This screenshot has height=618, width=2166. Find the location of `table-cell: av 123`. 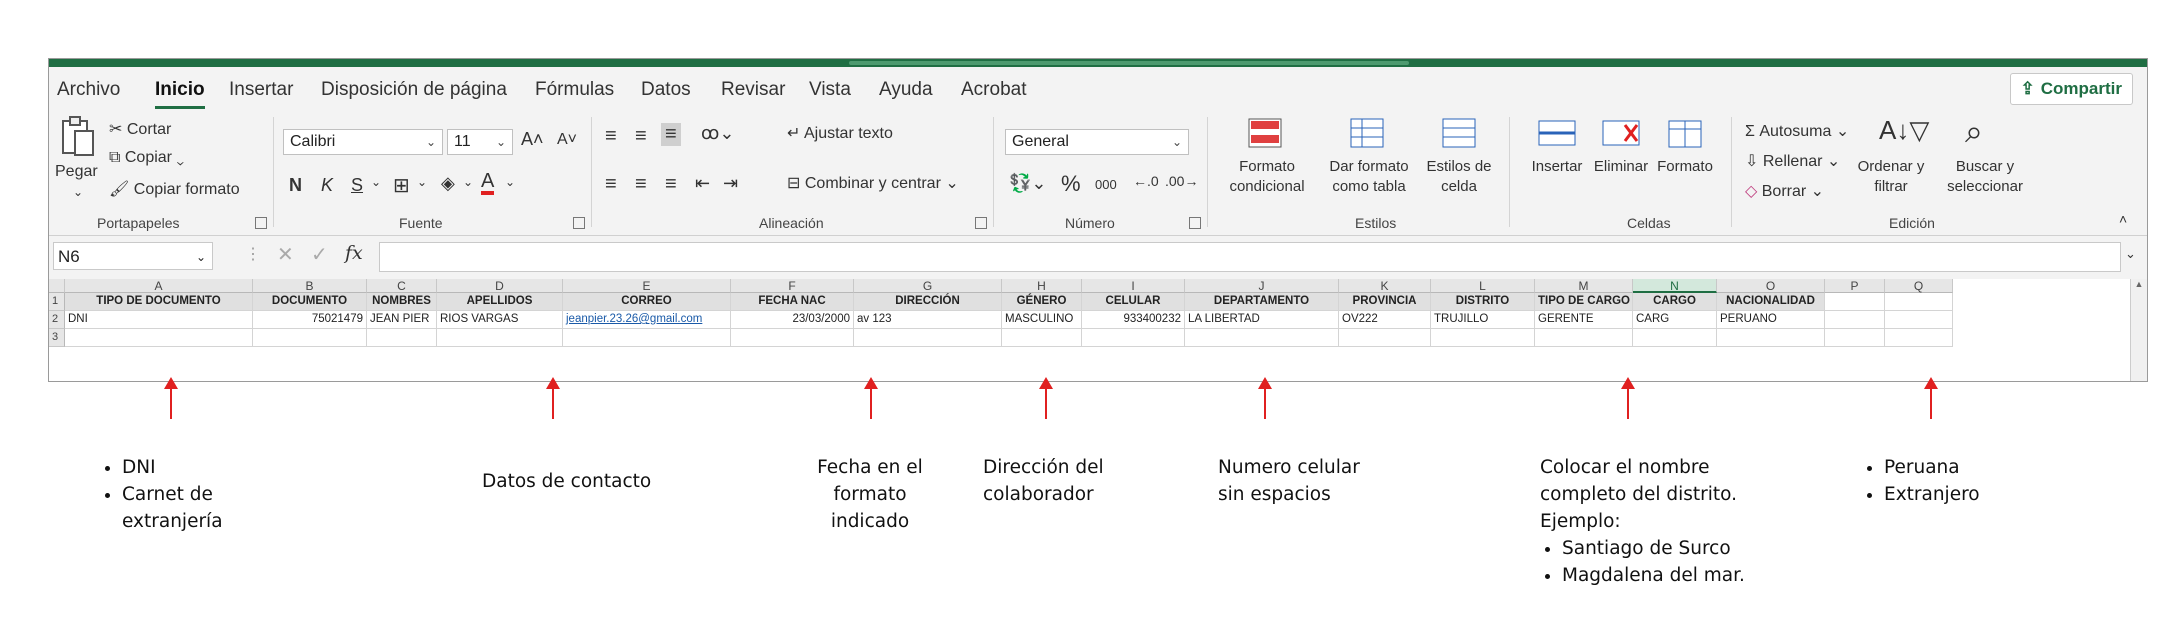

table-cell: av 123 is located at coordinates (928, 320).